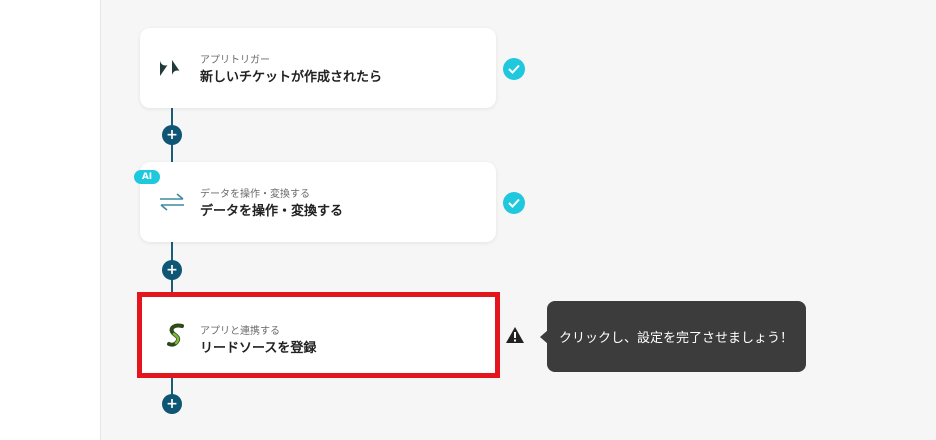 This screenshot has height=440, width=936. Describe the element at coordinates (255, 194) in the screenshot. I see `step-subtitle: データを操作・変換する` at that location.